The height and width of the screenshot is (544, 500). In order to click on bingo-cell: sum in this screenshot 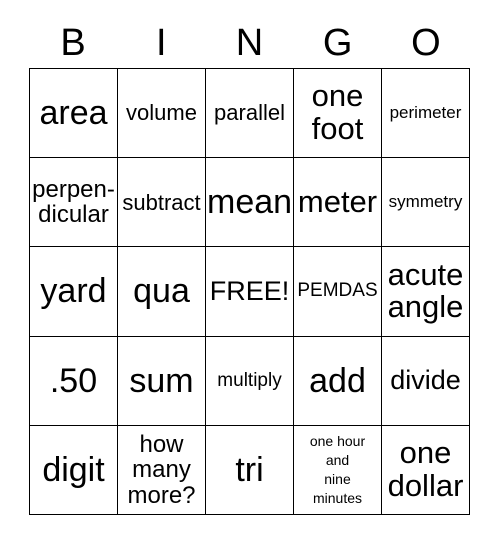, I will do `click(162, 381)`.